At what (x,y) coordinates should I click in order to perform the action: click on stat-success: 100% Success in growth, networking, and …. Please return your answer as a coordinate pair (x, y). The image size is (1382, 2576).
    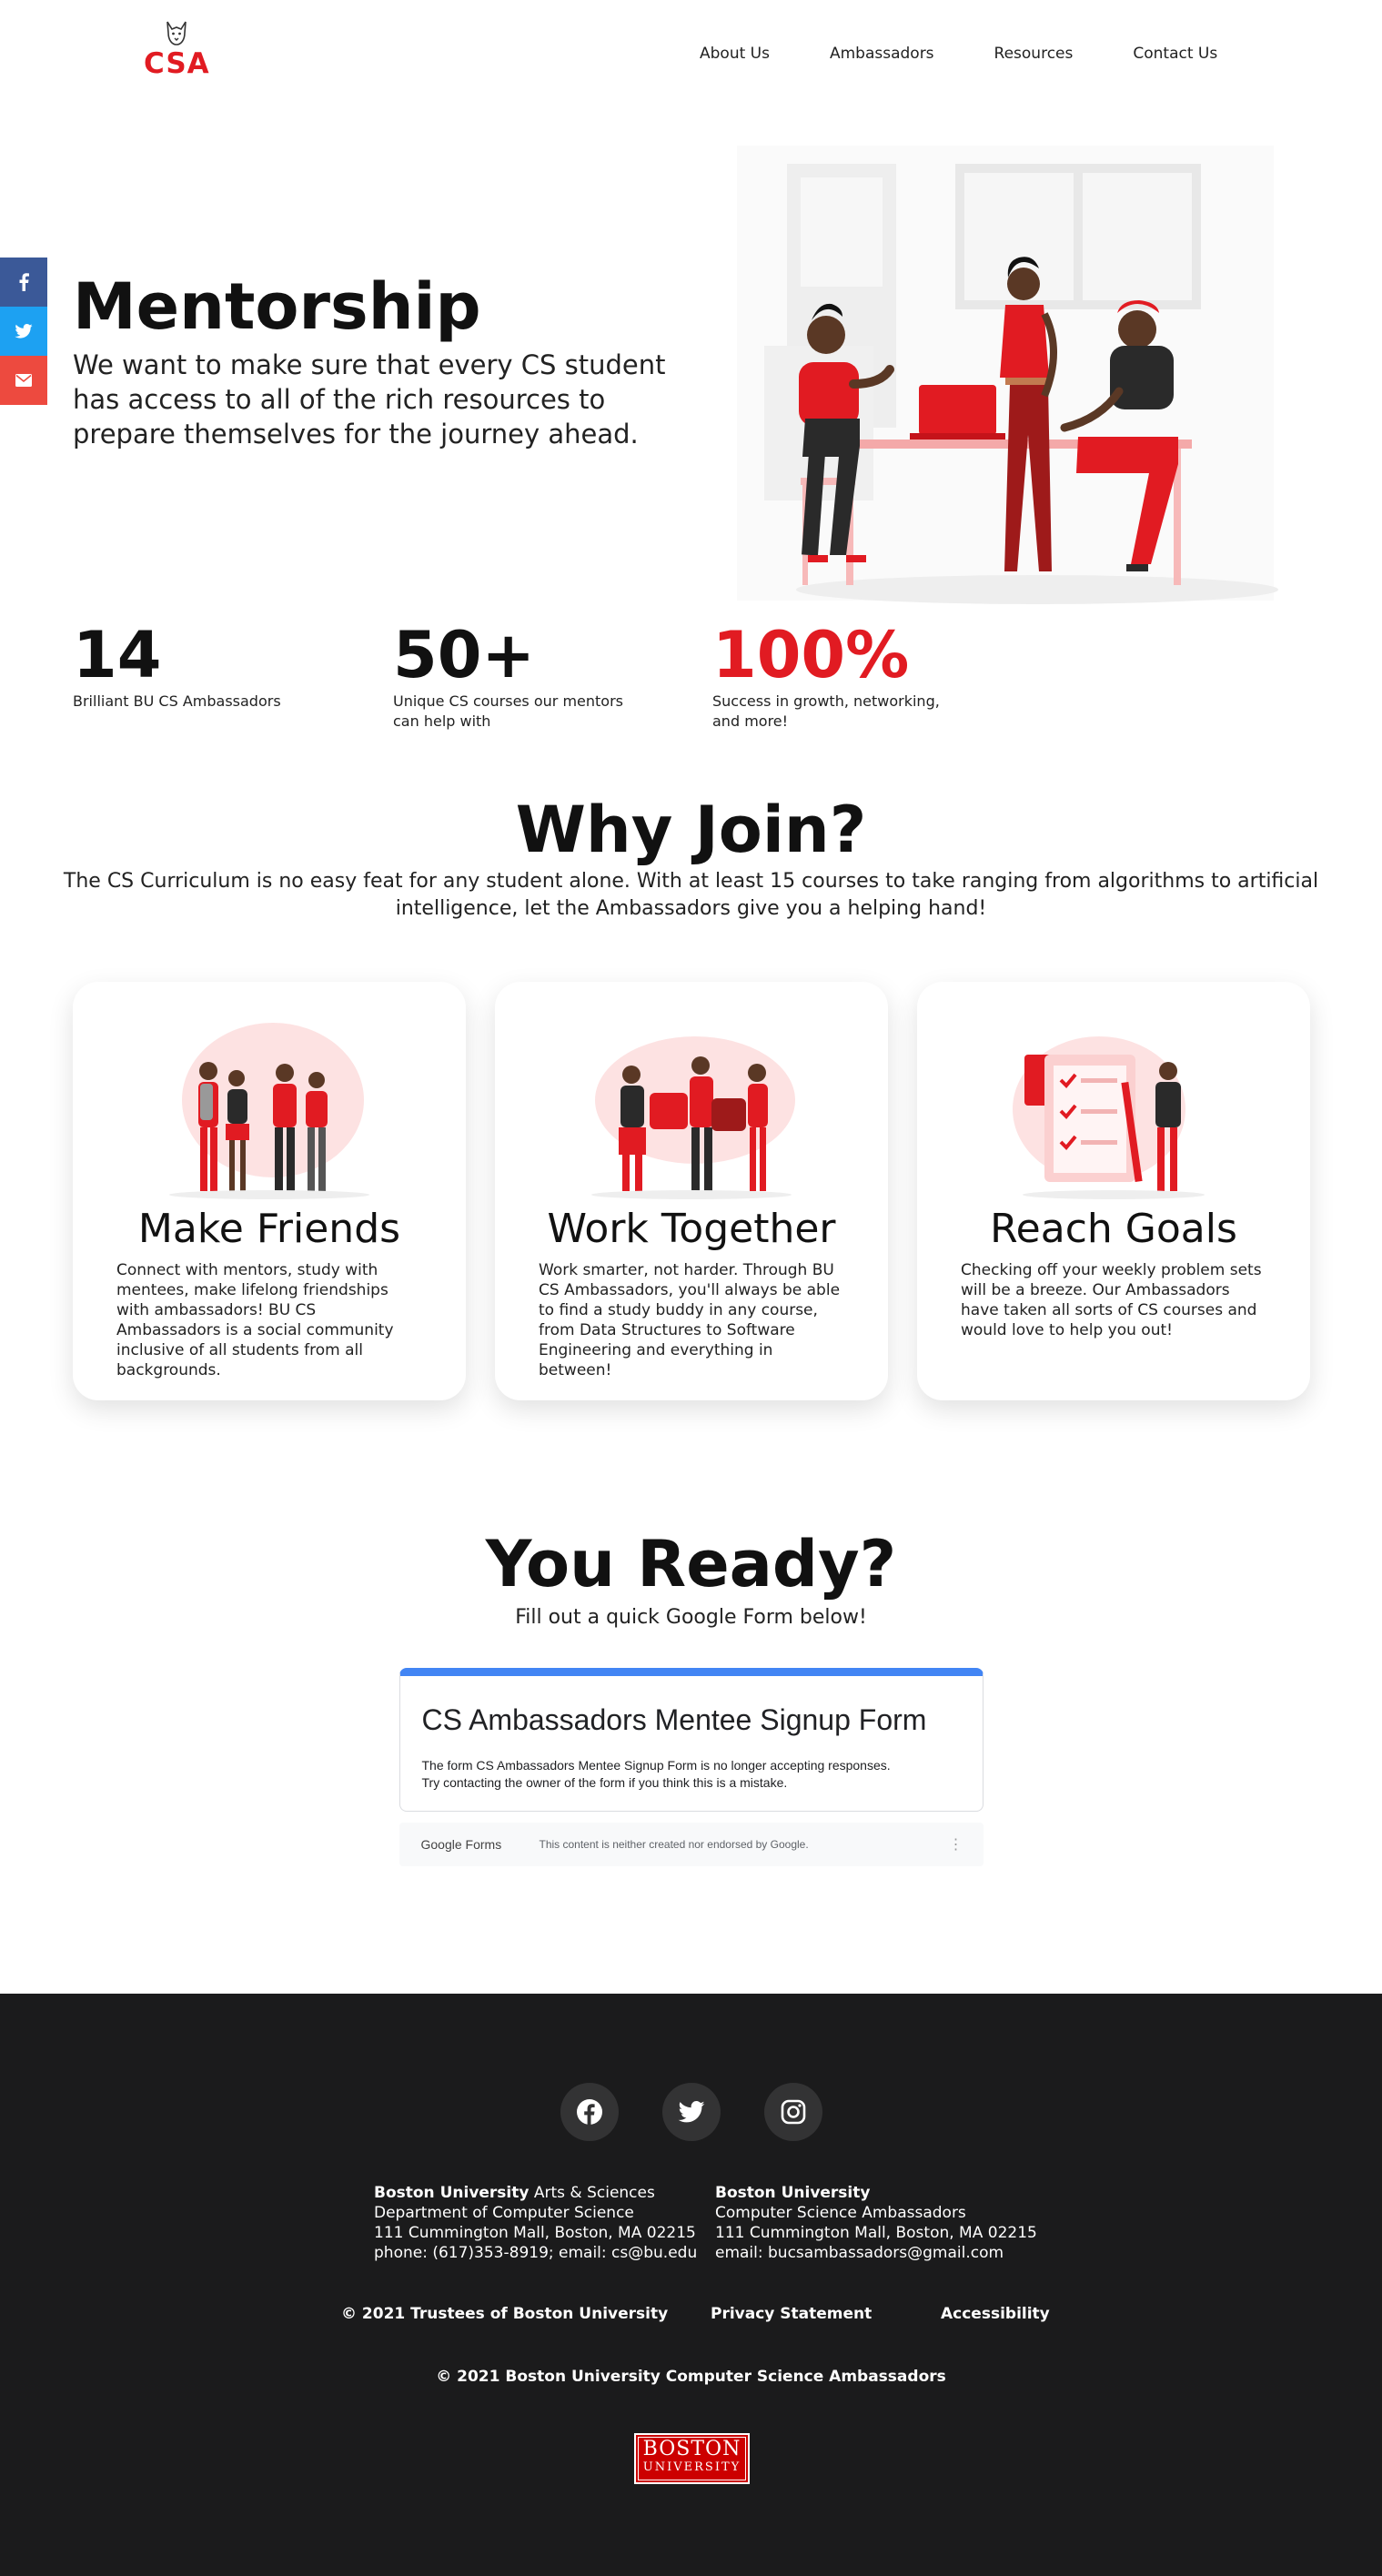
    Looking at the image, I should click on (848, 676).